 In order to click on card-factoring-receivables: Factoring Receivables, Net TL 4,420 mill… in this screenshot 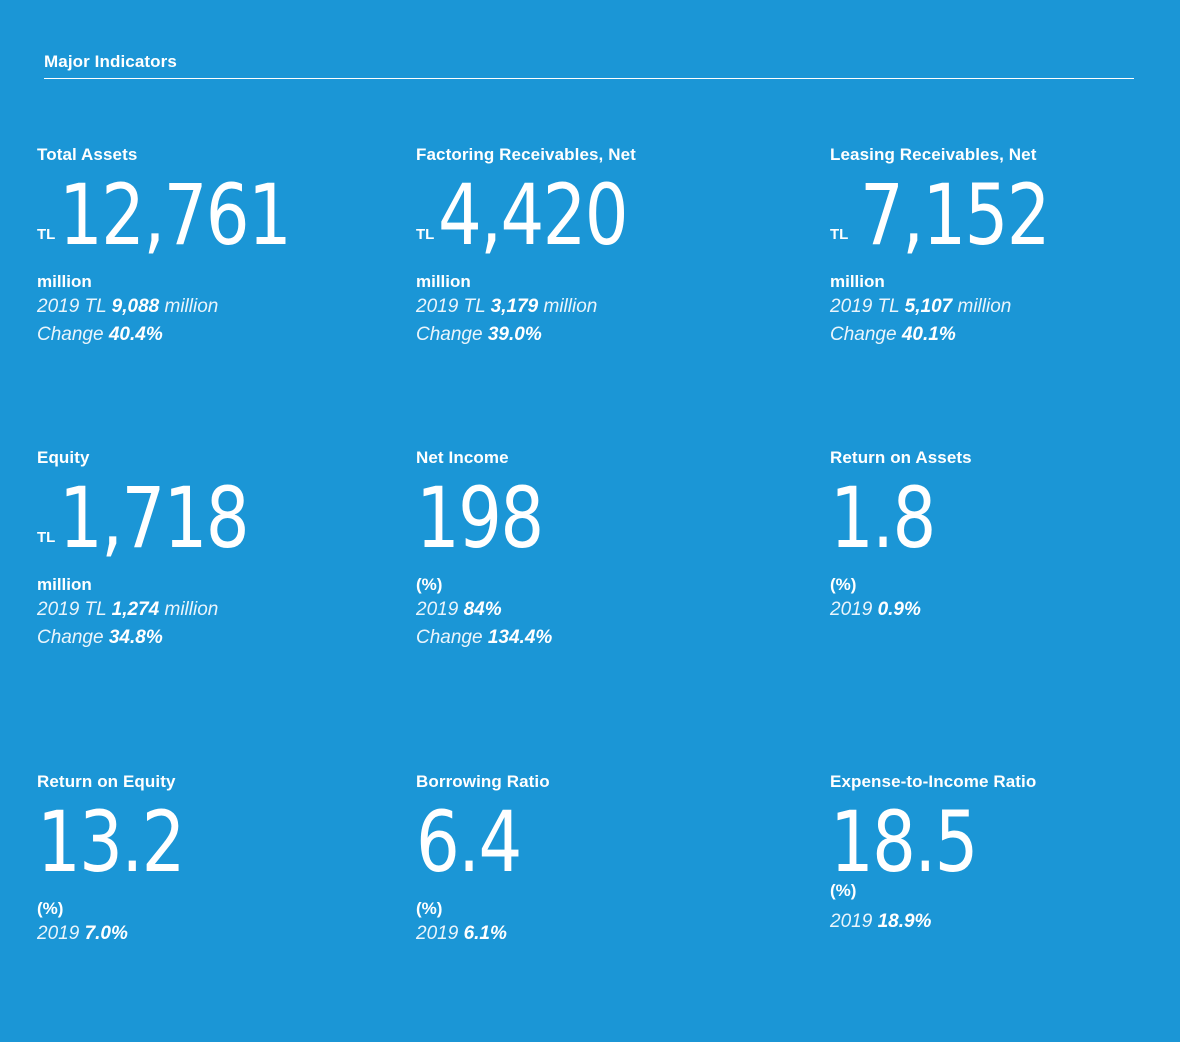, I will do `click(526, 247)`.